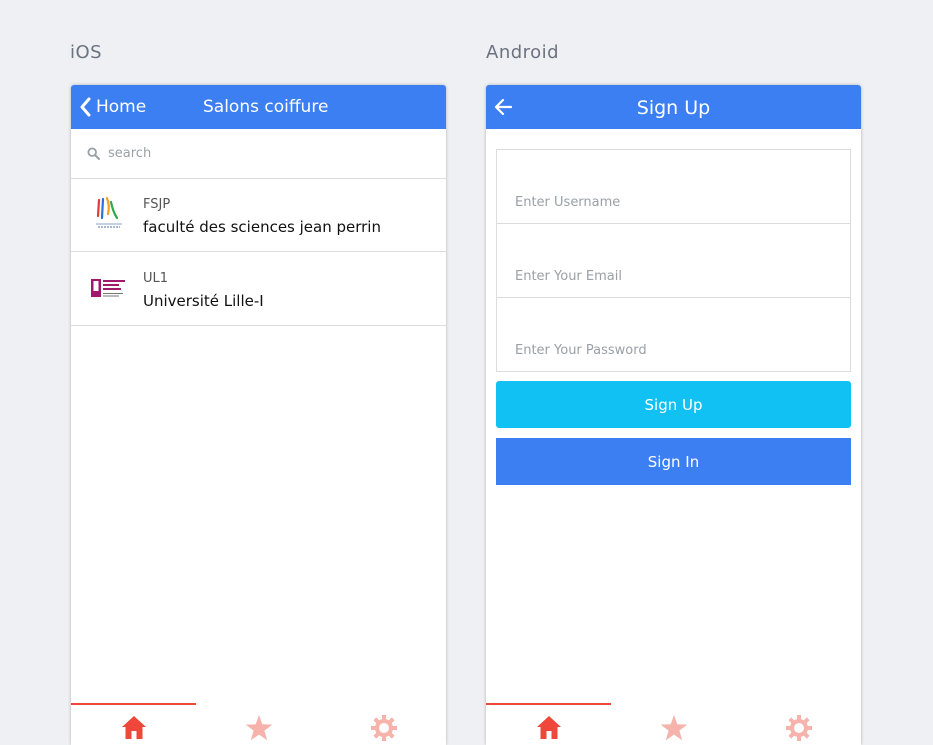 Image resolution: width=933 pixels, height=745 pixels. What do you see at coordinates (203, 301) in the screenshot?
I see `item-title: Université Lille-I` at bounding box center [203, 301].